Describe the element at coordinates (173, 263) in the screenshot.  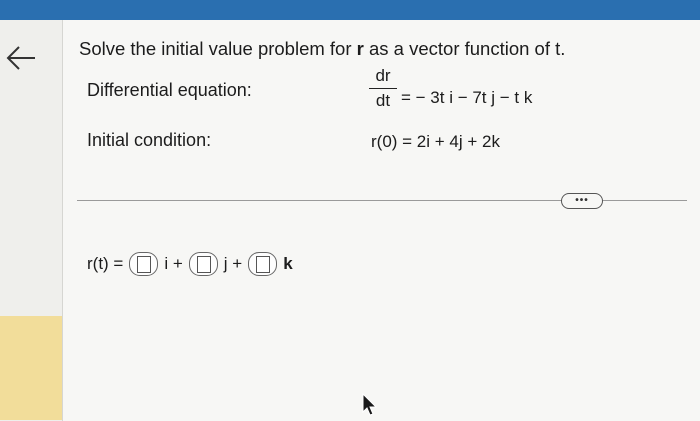
I see `unit-i-label: i +` at that location.